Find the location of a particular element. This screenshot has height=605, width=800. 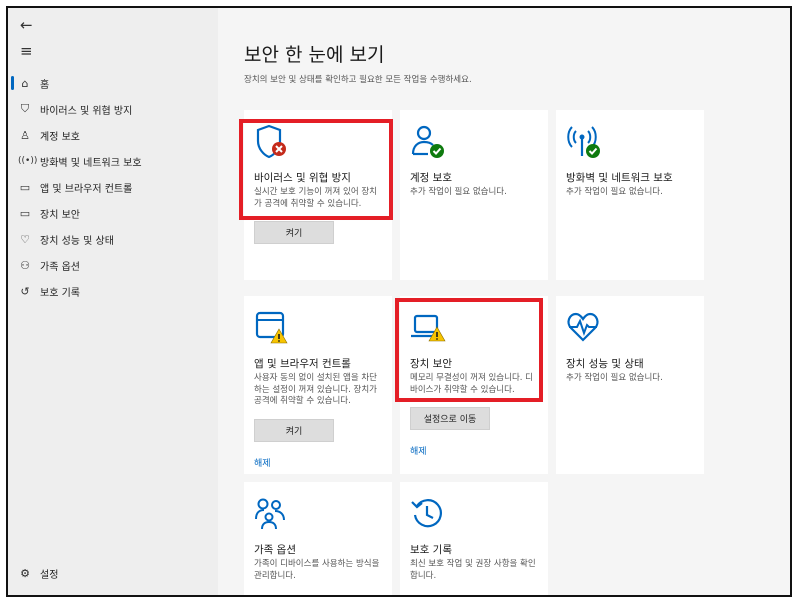

highlight-box-device-security is located at coordinates (469, 350).